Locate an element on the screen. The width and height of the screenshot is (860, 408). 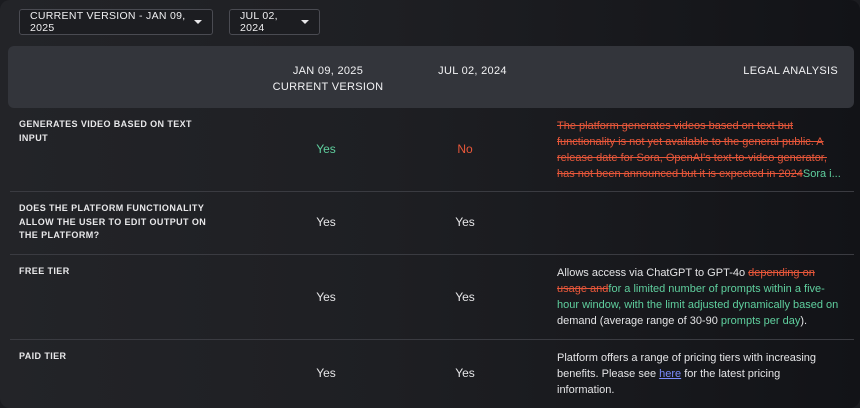
header-legal-analysis: LEGAL ANALYSIS is located at coordinates (790, 71).